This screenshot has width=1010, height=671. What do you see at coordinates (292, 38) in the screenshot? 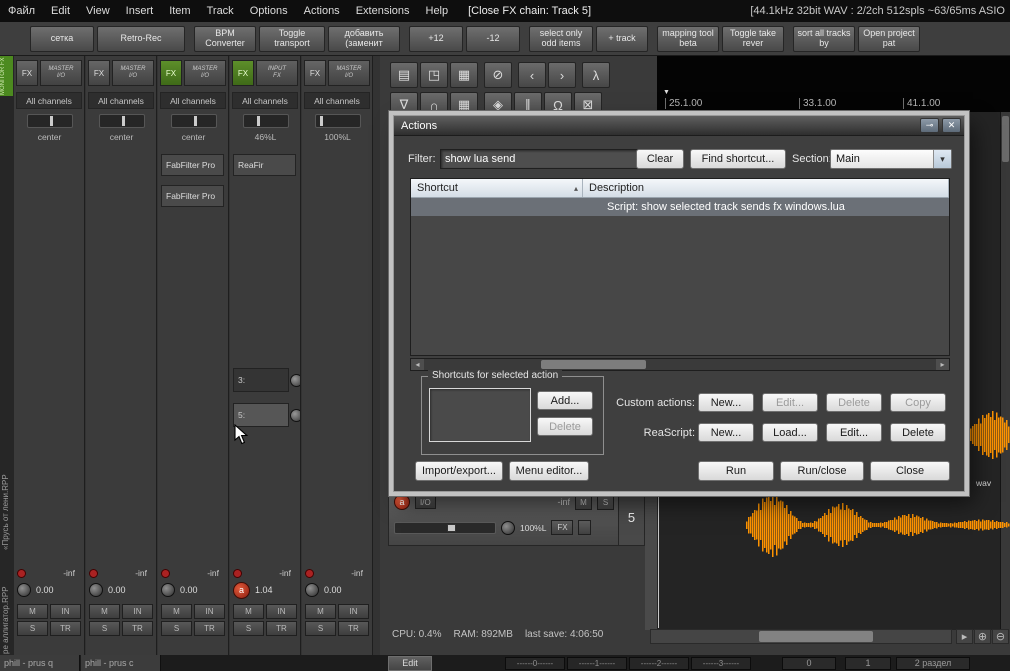
I see `tb-toggle-transport-button: Toggle transport` at bounding box center [292, 38].